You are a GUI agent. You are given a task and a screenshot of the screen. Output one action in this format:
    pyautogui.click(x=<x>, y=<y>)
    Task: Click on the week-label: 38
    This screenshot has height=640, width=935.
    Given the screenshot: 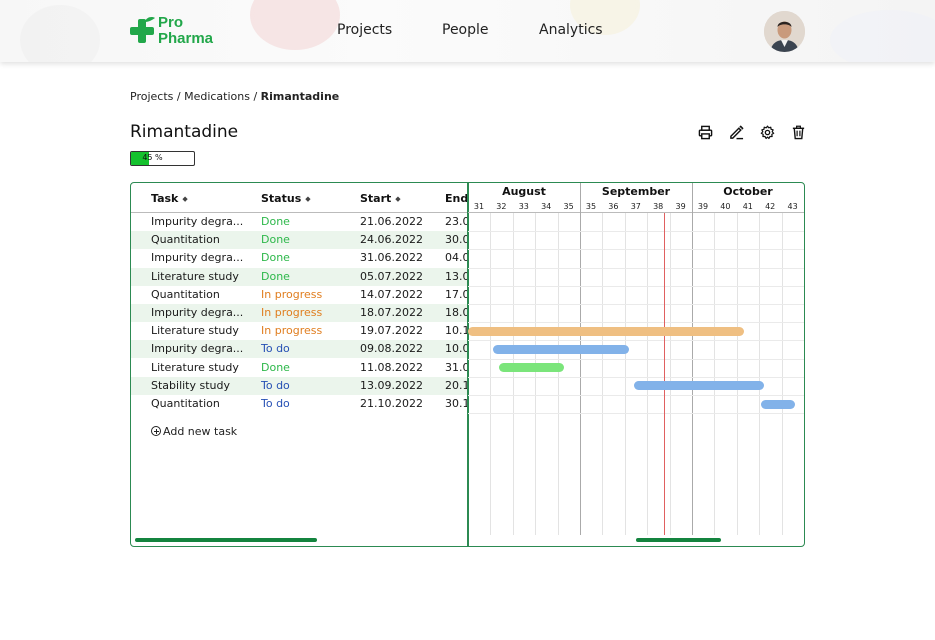 What is the action you would take?
    pyautogui.click(x=658, y=206)
    